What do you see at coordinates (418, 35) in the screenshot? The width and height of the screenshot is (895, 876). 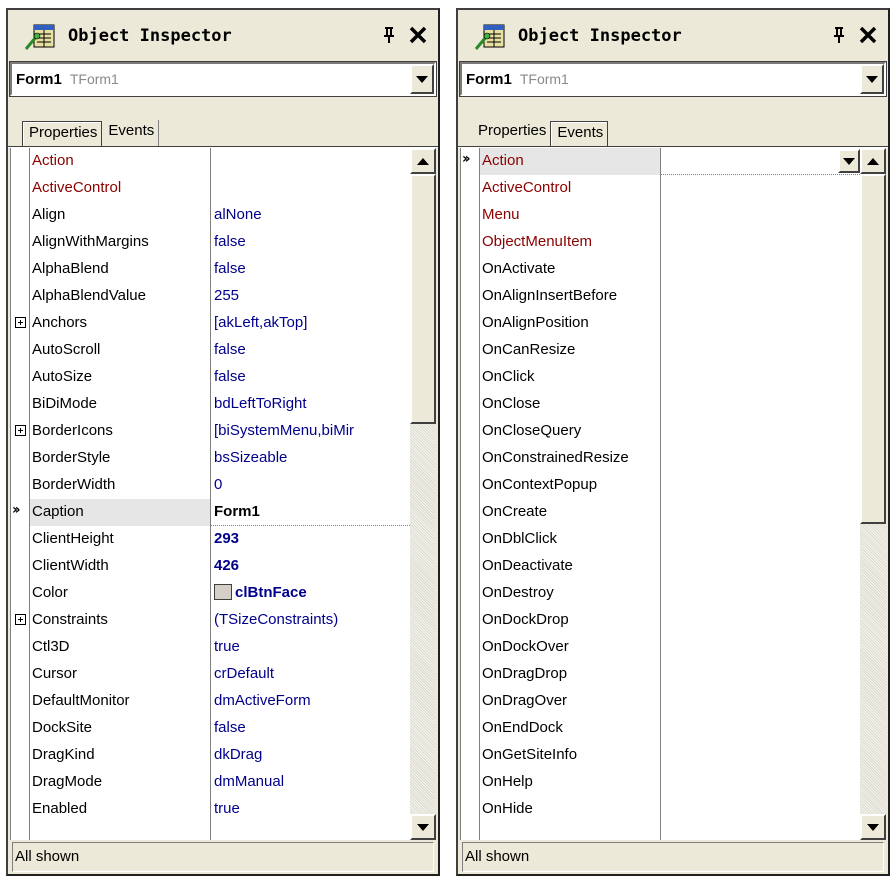 I see `close-icon` at bounding box center [418, 35].